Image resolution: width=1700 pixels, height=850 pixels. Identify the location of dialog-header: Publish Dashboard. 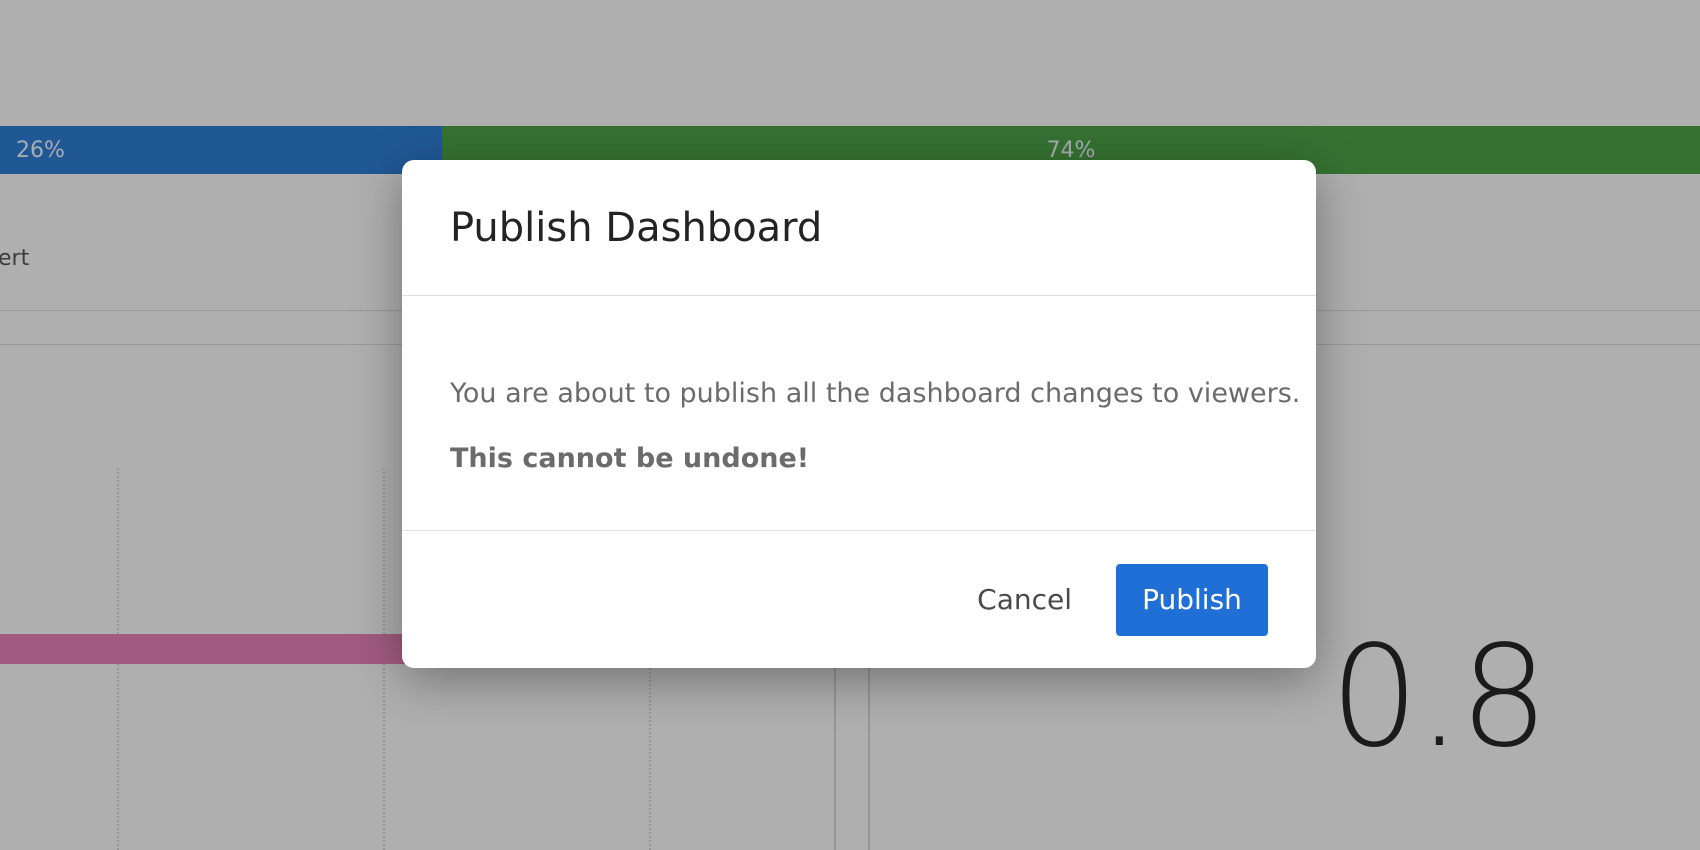
(859, 228).